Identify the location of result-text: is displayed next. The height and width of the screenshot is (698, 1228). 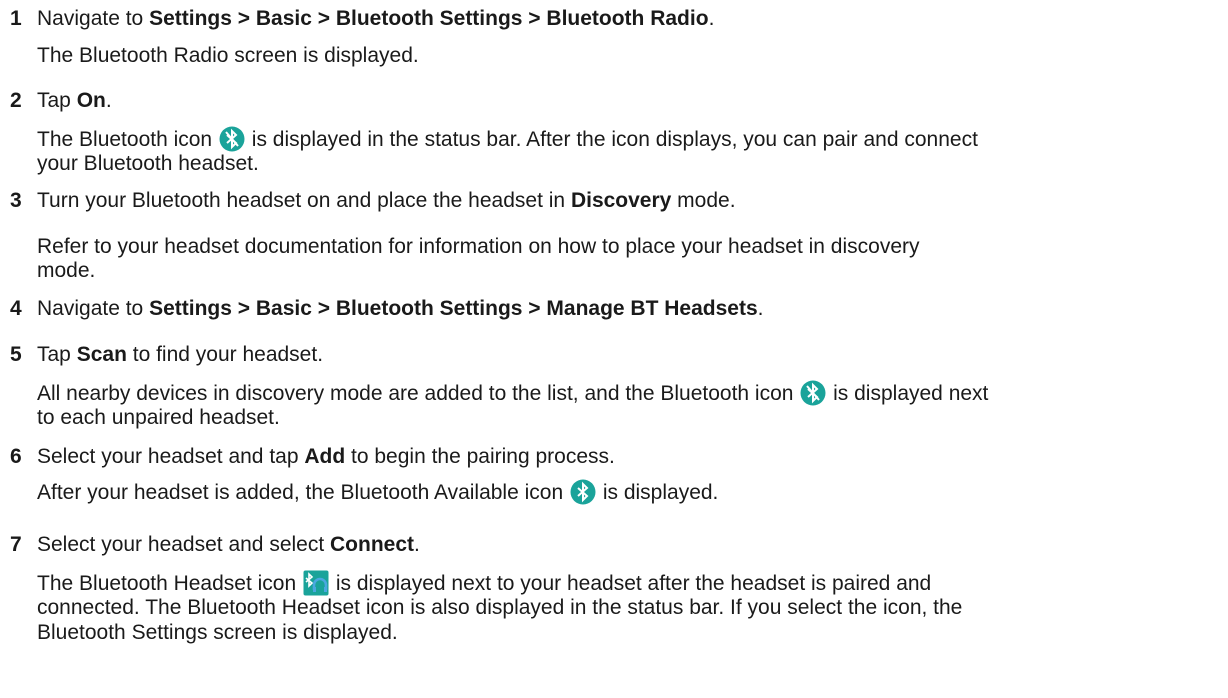
(908, 393).